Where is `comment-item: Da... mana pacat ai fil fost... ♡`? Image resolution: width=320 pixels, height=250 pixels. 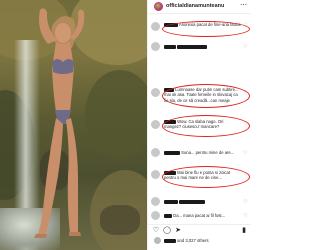 comment-item: Da... mana pacat ai fil fost... ♡ is located at coordinates (199, 216).